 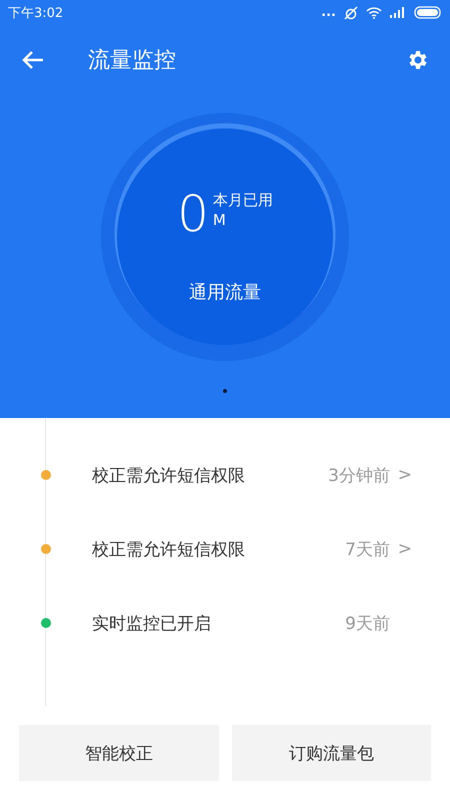 I want to click on back-button, so click(x=33, y=60).